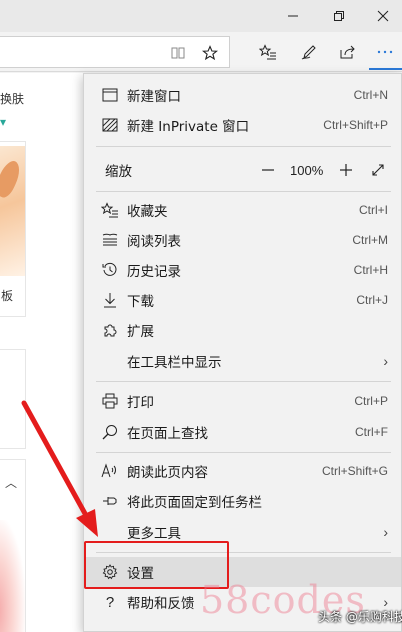 The image size is (402, 632). I want to click on chevron-up-icon: ︿, so click(11, 482).